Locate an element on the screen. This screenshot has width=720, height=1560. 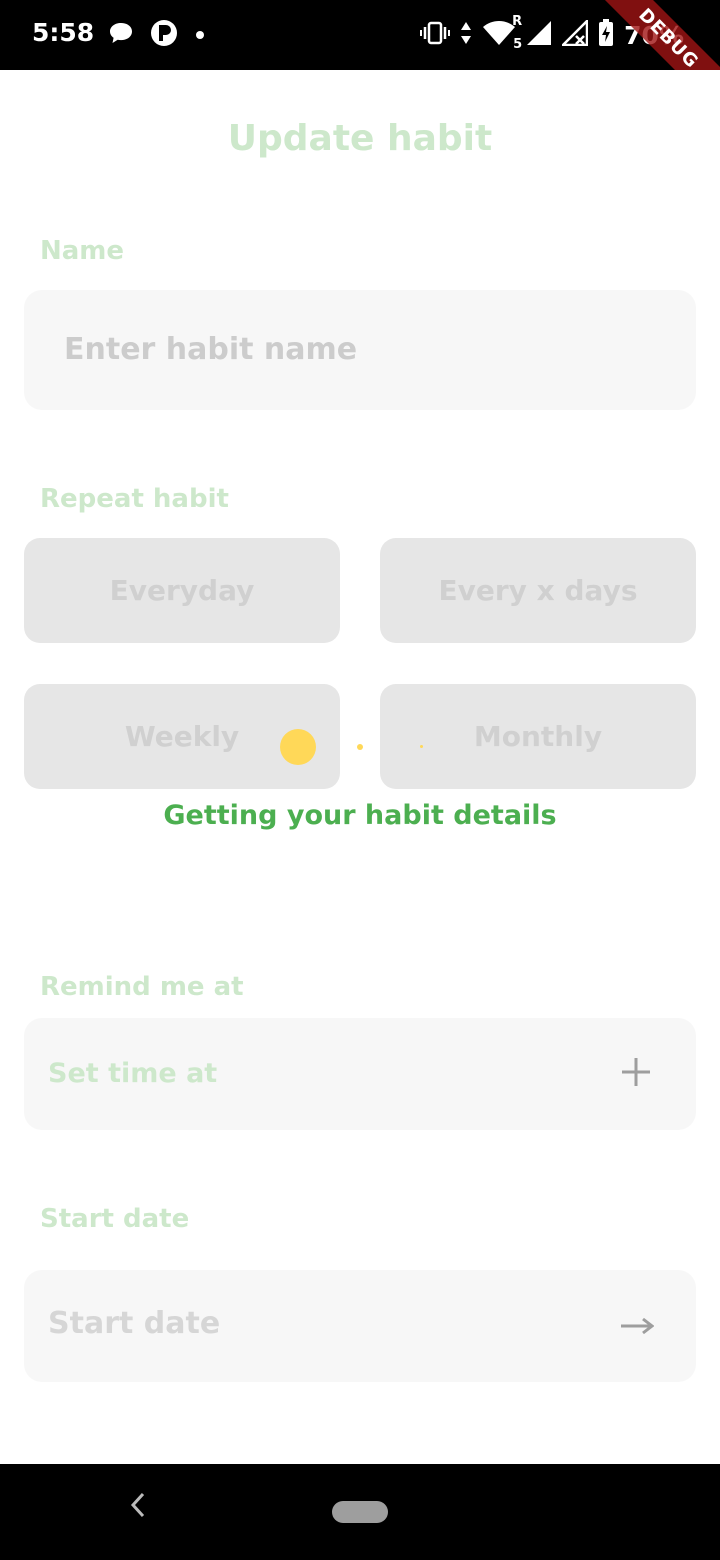
plus-icon is located at coordinates (636, 1074).